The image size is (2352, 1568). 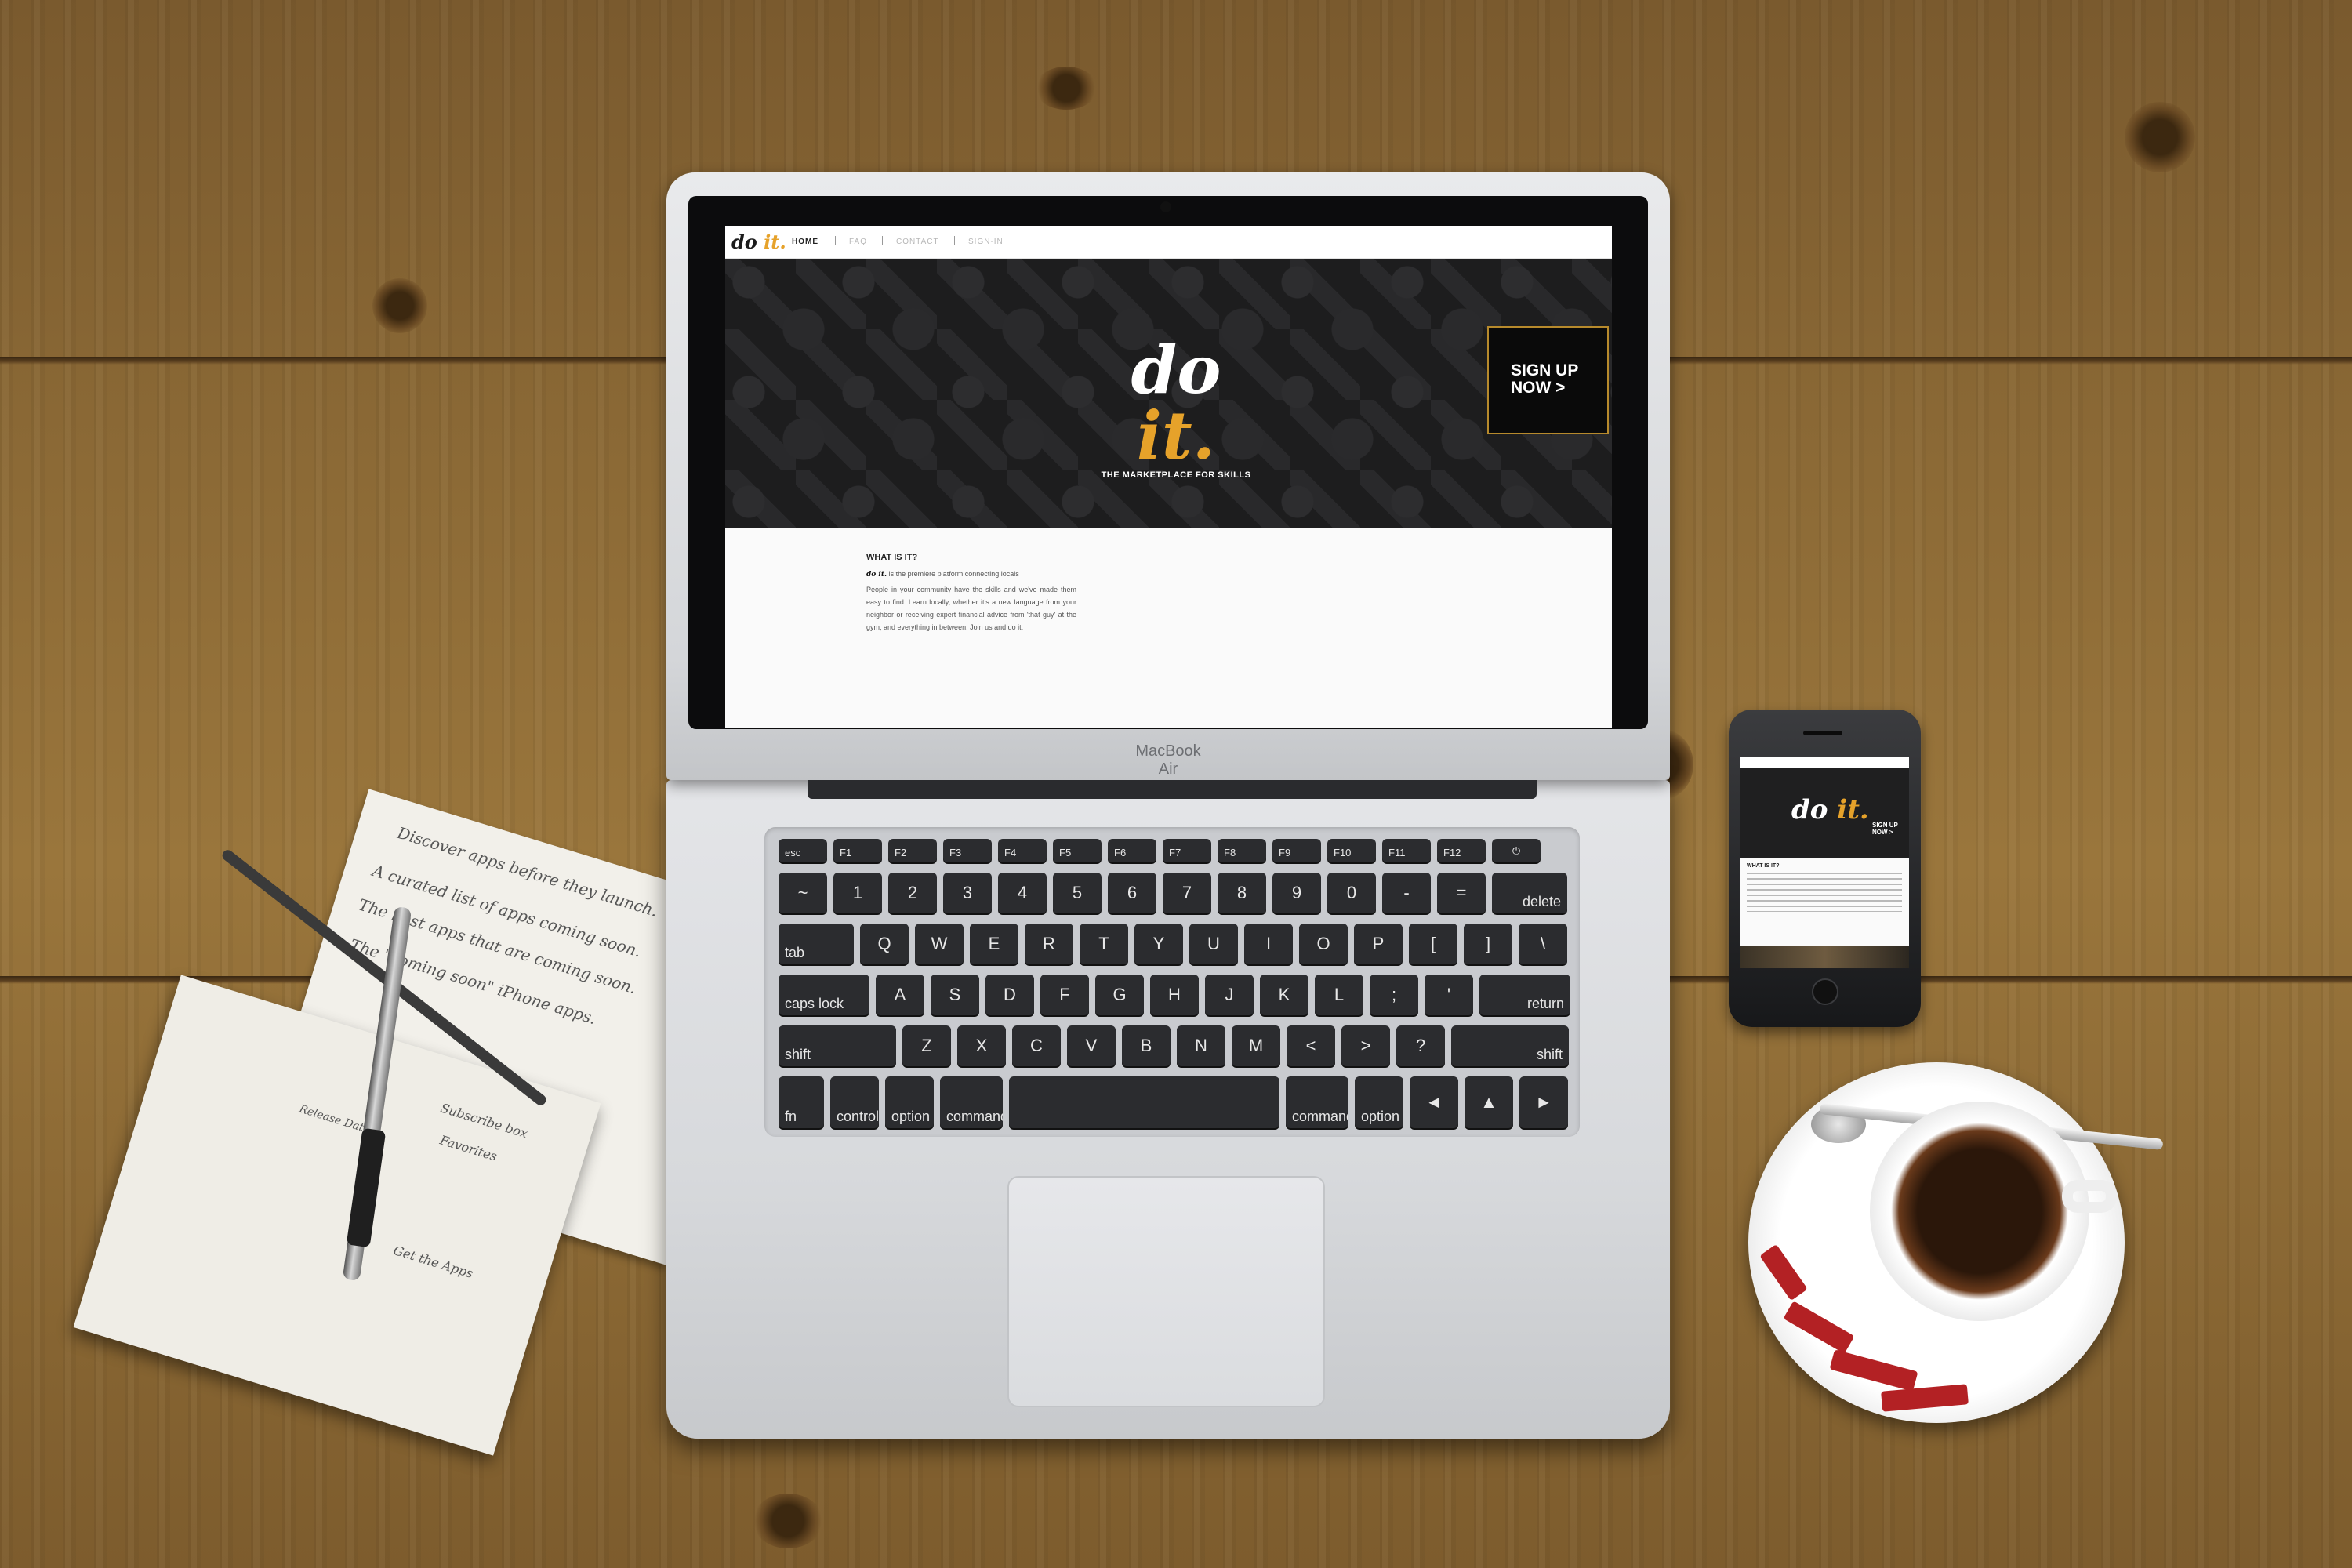 What do you see at coordinates (1229, 995) in the screenshot?
I see `key-j: J` at bounding box center [1229, 995].